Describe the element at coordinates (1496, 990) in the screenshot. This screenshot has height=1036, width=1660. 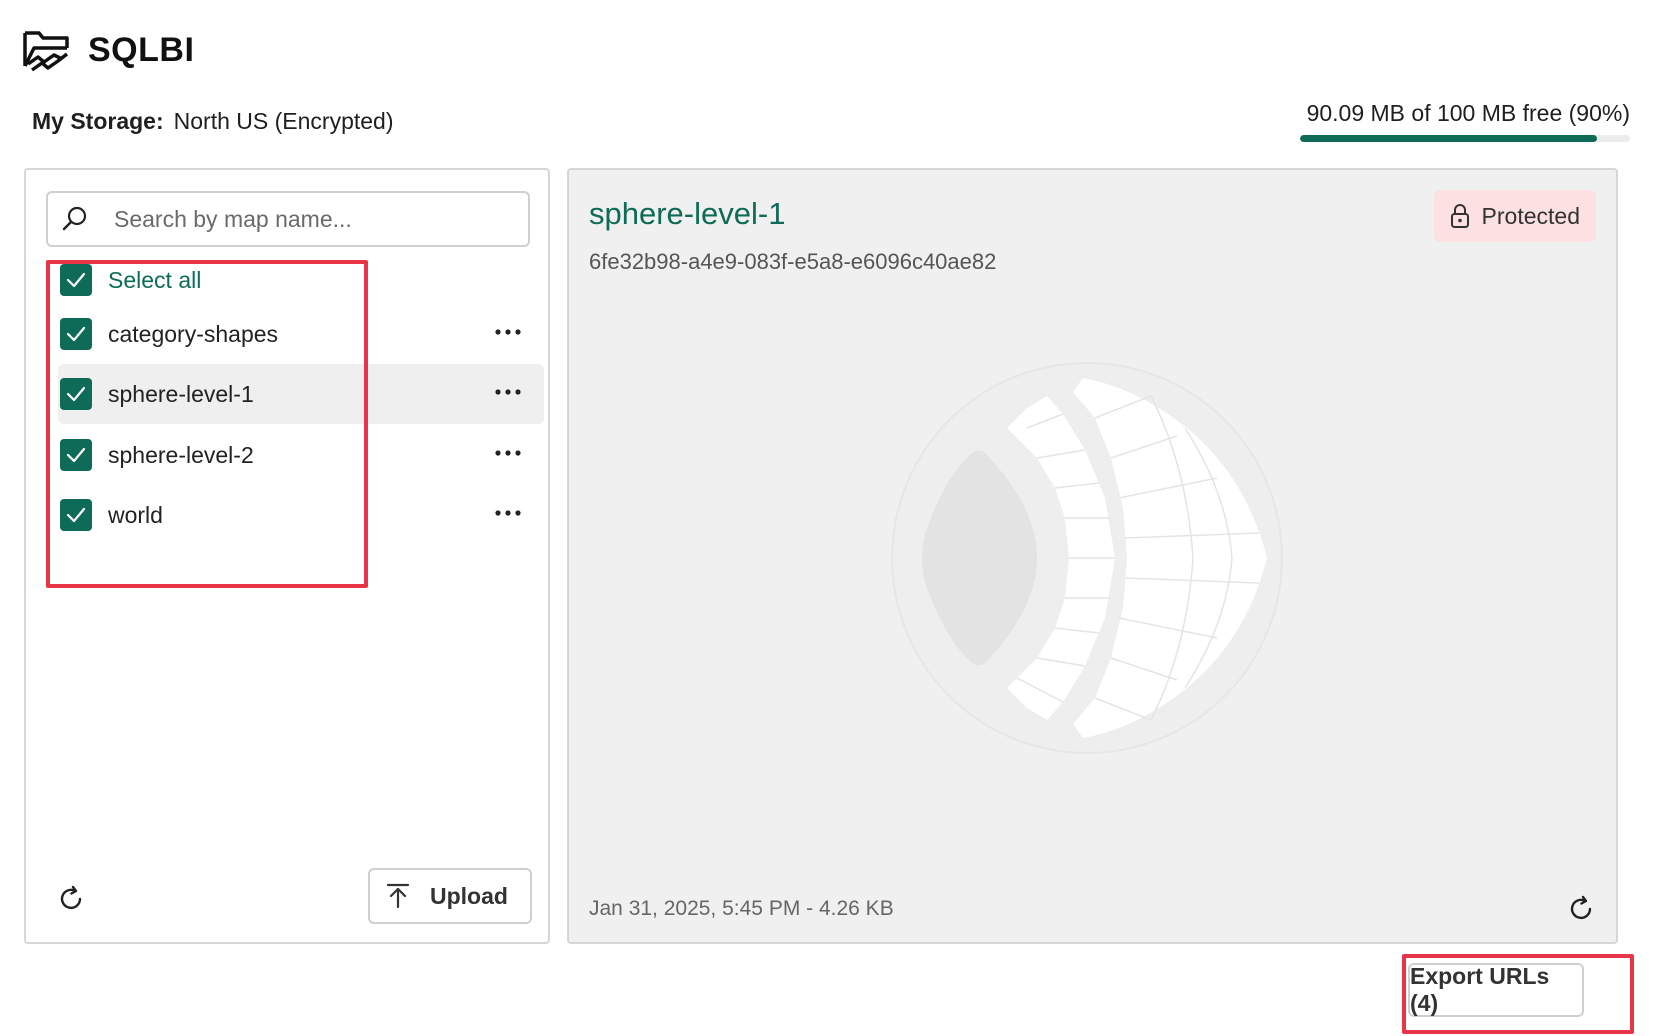
I see `export-urls-button: Export URLs (4)` at that location.